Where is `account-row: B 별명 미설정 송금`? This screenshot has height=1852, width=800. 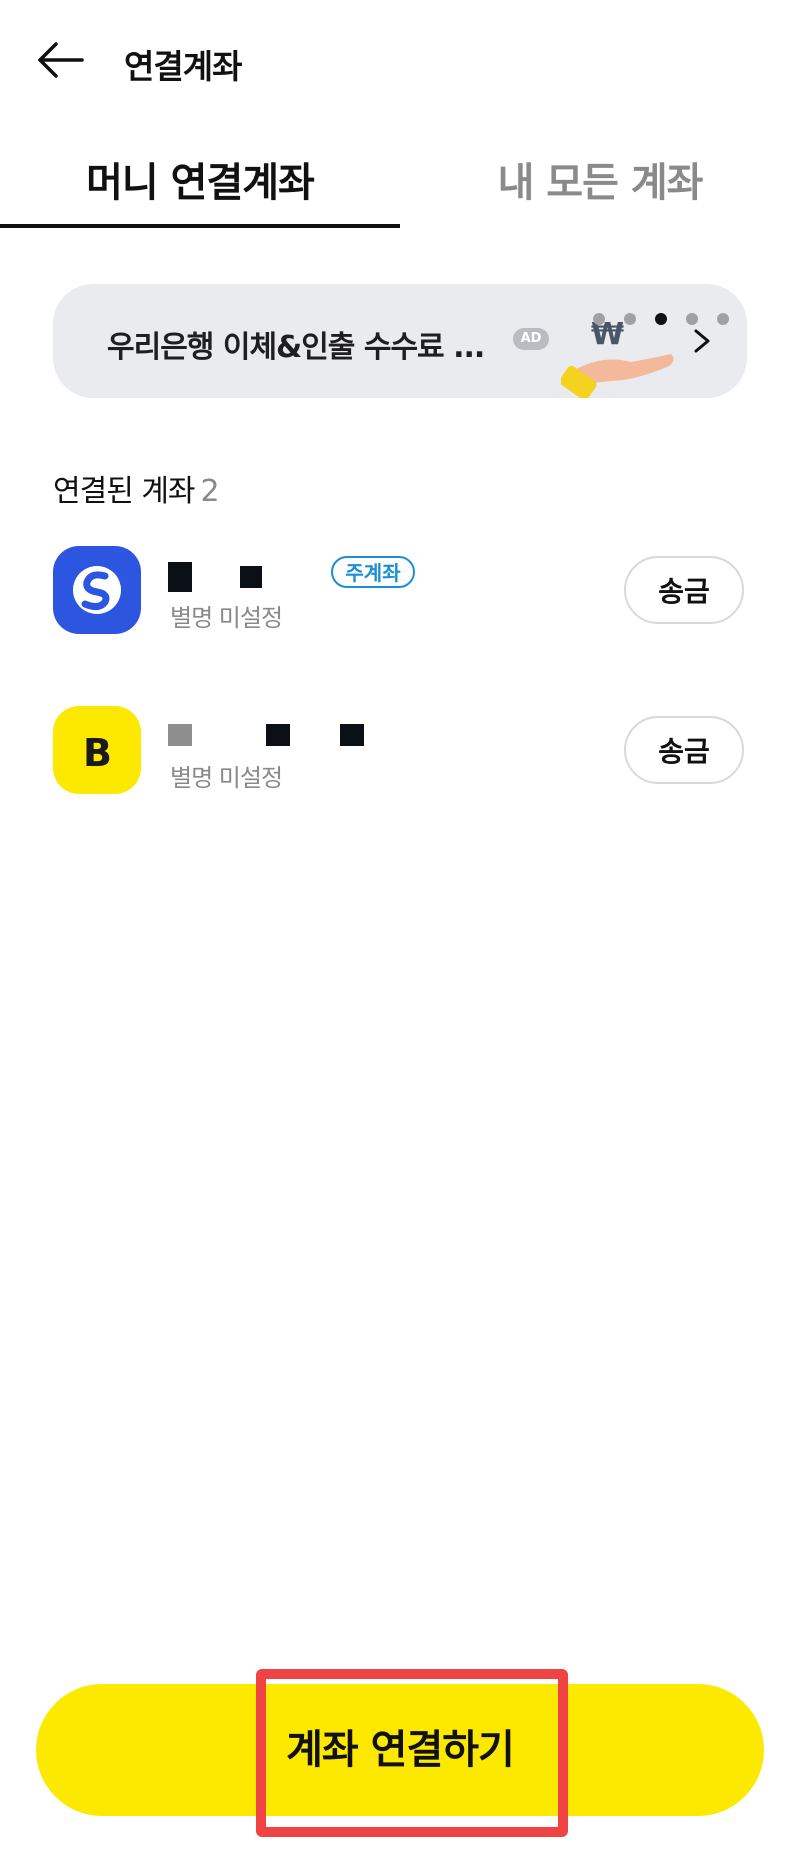 account-row: B 별명 미설정 송금 is located at coordinates (400, 761).